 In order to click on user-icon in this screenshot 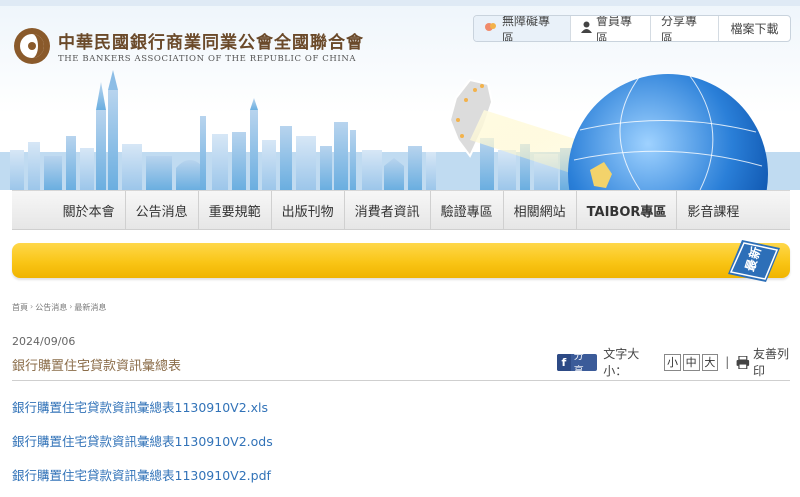, I will do `click(586, 28)`.